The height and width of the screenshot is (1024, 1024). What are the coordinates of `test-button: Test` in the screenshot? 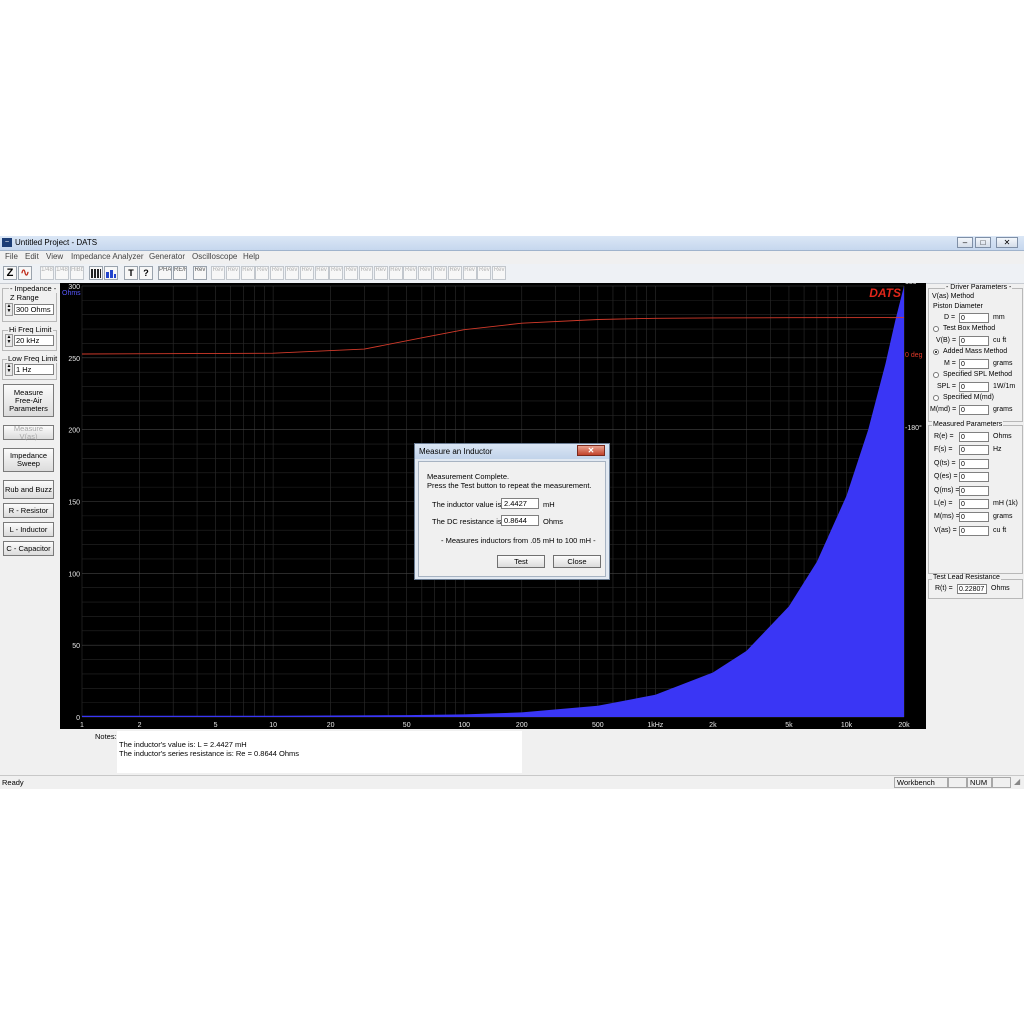 It's located at (521, 561).